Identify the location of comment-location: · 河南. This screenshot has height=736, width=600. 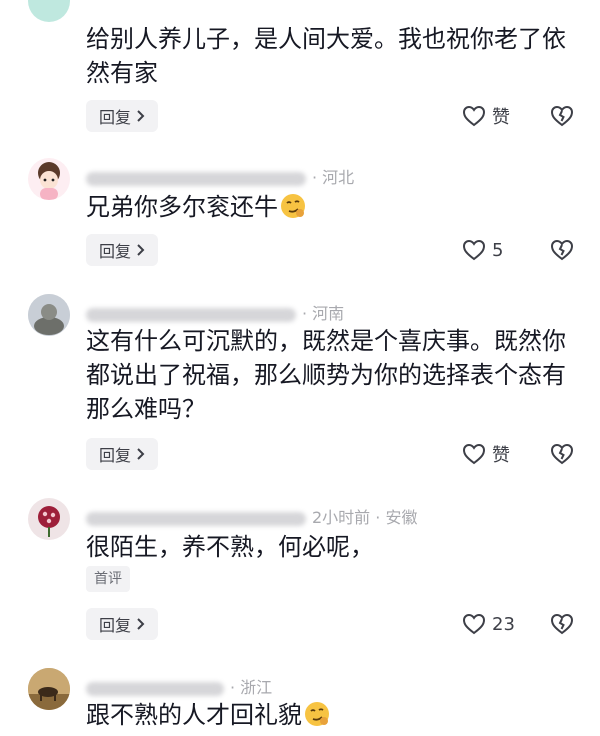
(323, 313).